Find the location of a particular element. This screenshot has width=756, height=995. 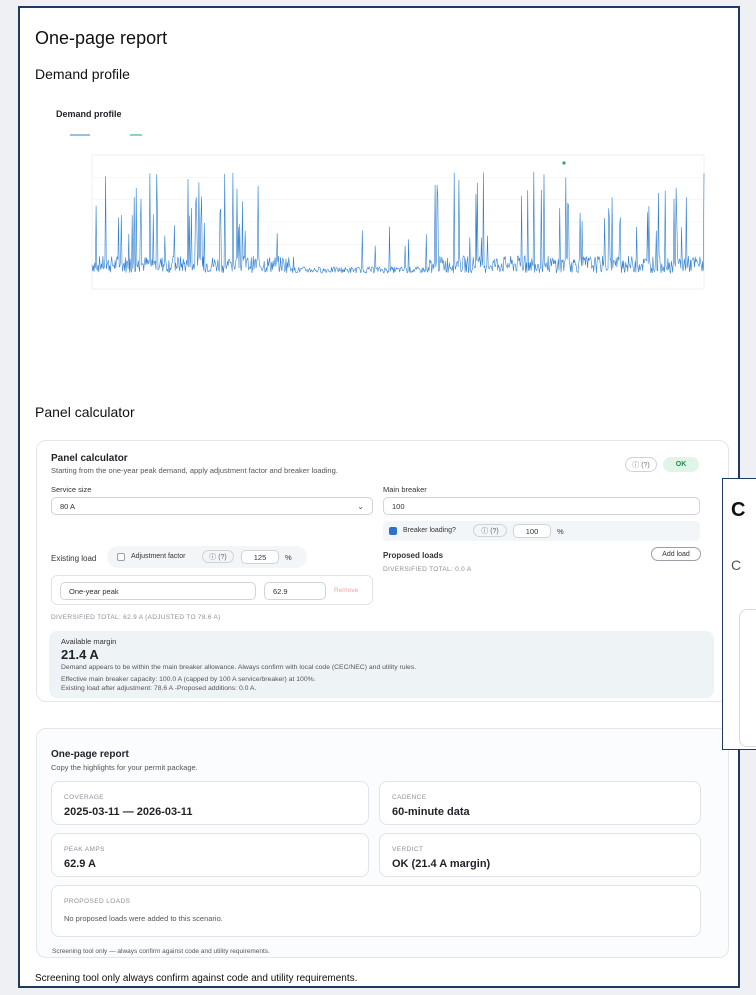

remove-load-button: Remove is located at coordinates (346, 590).